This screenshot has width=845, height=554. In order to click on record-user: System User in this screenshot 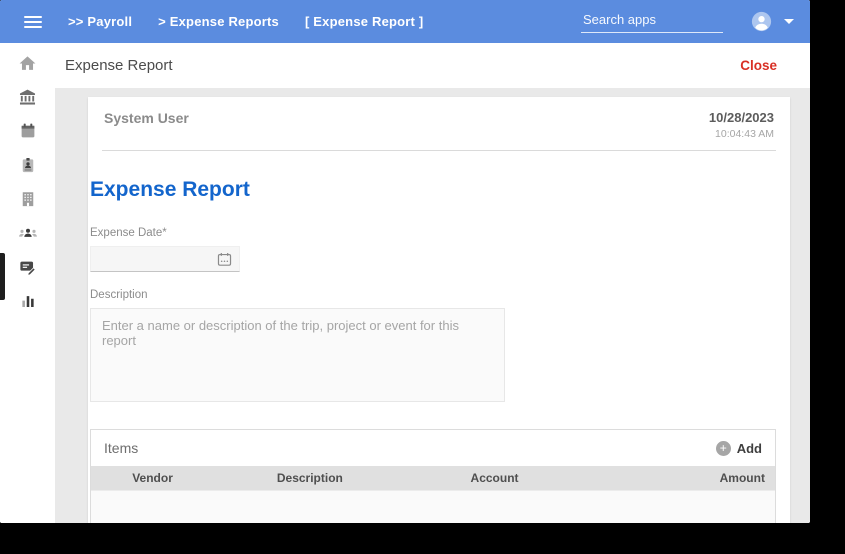, I will do `click(146, 118)`.